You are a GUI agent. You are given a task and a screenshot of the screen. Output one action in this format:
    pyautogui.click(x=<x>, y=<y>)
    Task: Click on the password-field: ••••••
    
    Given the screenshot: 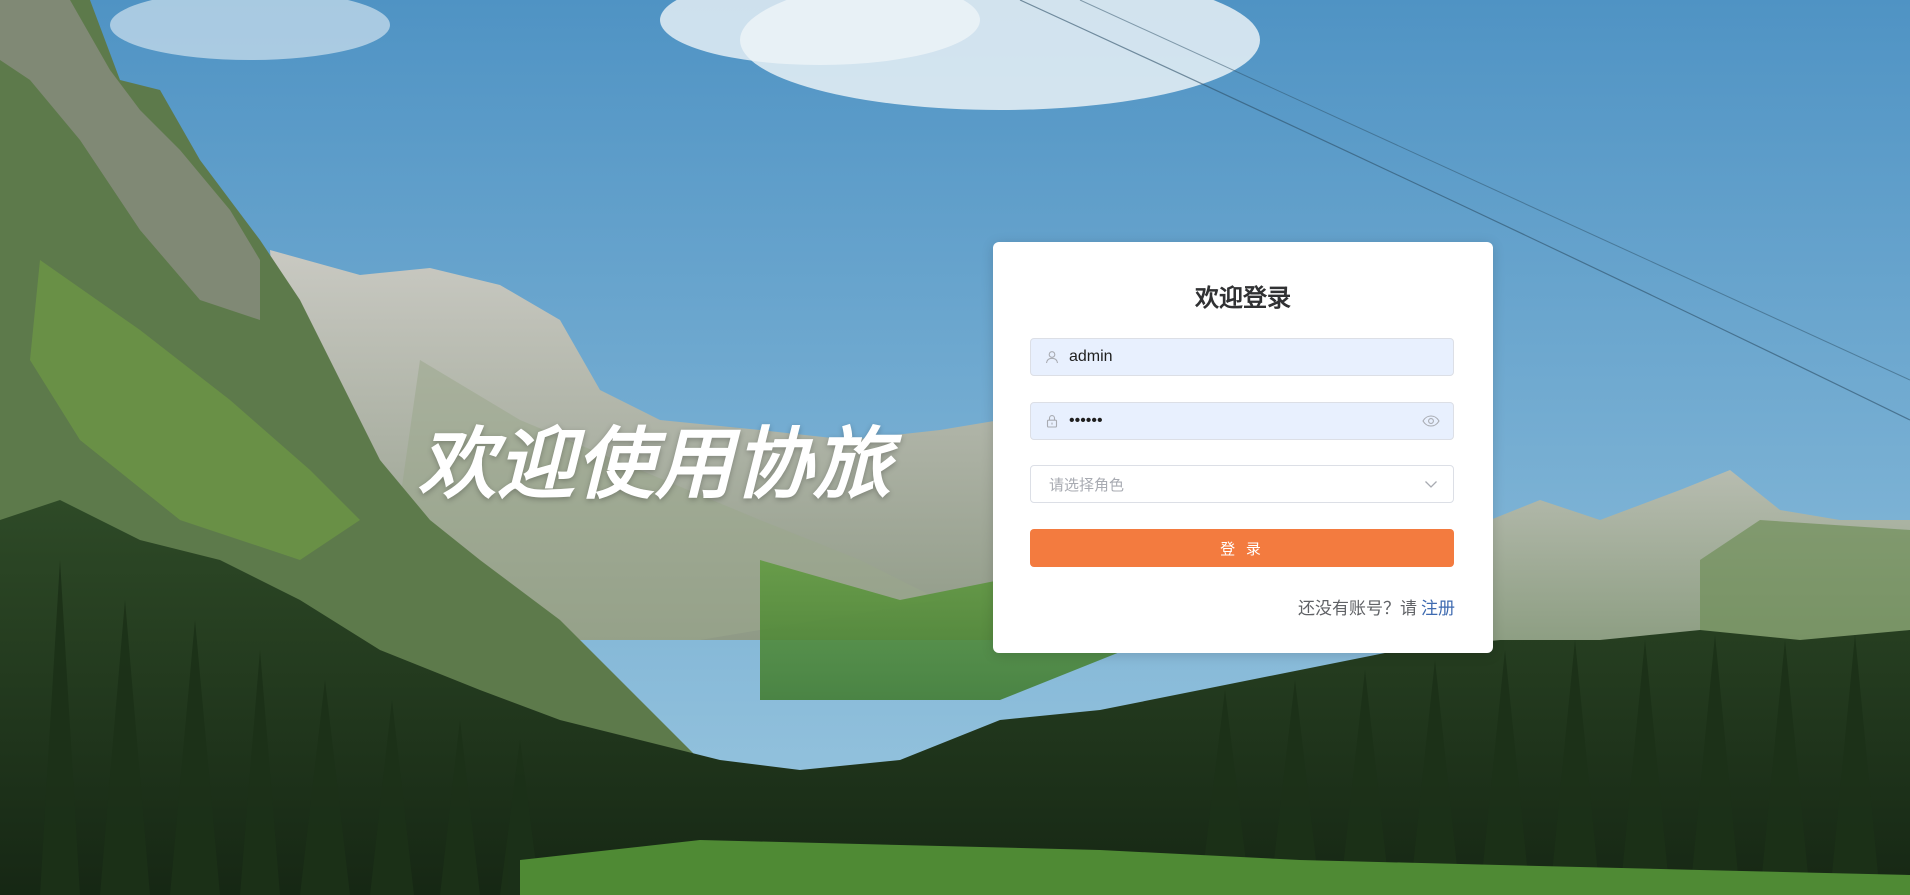 What is the action you would take?
    pyautogui.click(x=1242, y=421)
    